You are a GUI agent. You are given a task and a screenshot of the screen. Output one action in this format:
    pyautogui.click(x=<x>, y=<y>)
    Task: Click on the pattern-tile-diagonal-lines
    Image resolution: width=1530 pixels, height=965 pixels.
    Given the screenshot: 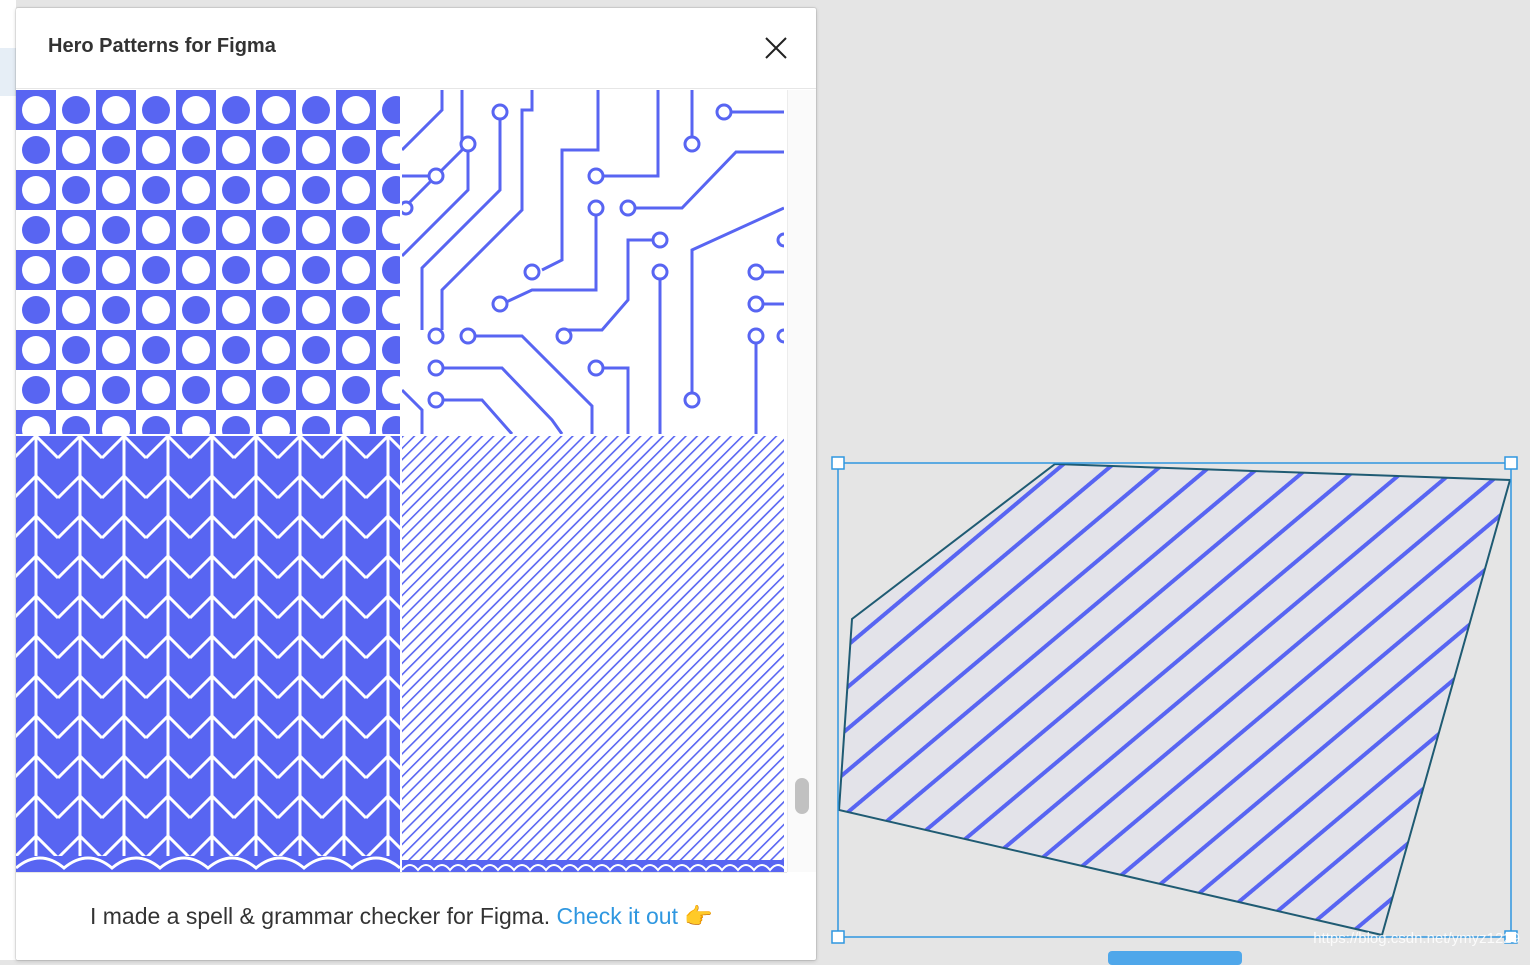 What is the action you would take?
    pyautogui.click(x=593, y=654)
    